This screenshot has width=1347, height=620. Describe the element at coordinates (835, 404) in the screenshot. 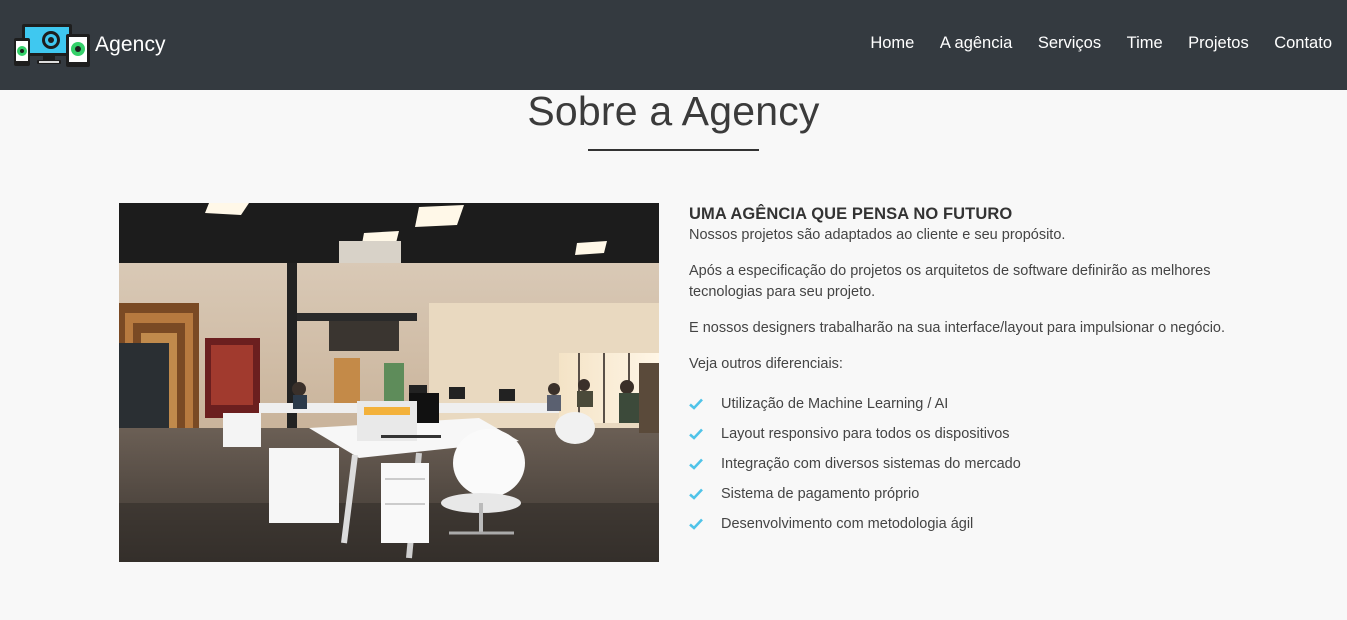

I see `feature-label: Utilização de Machine Learning / AI` at that location.